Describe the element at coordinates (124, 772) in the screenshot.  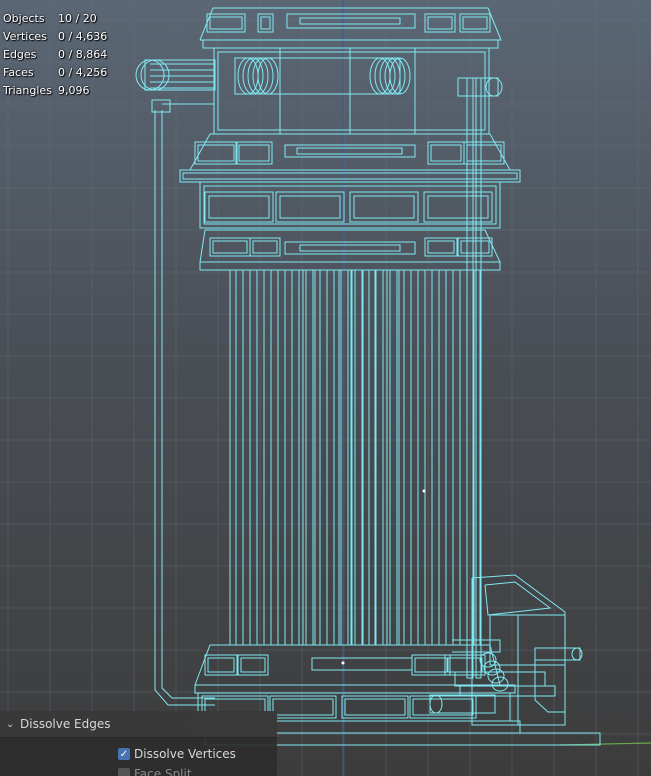
I see `face-split-checkbox` at that location.